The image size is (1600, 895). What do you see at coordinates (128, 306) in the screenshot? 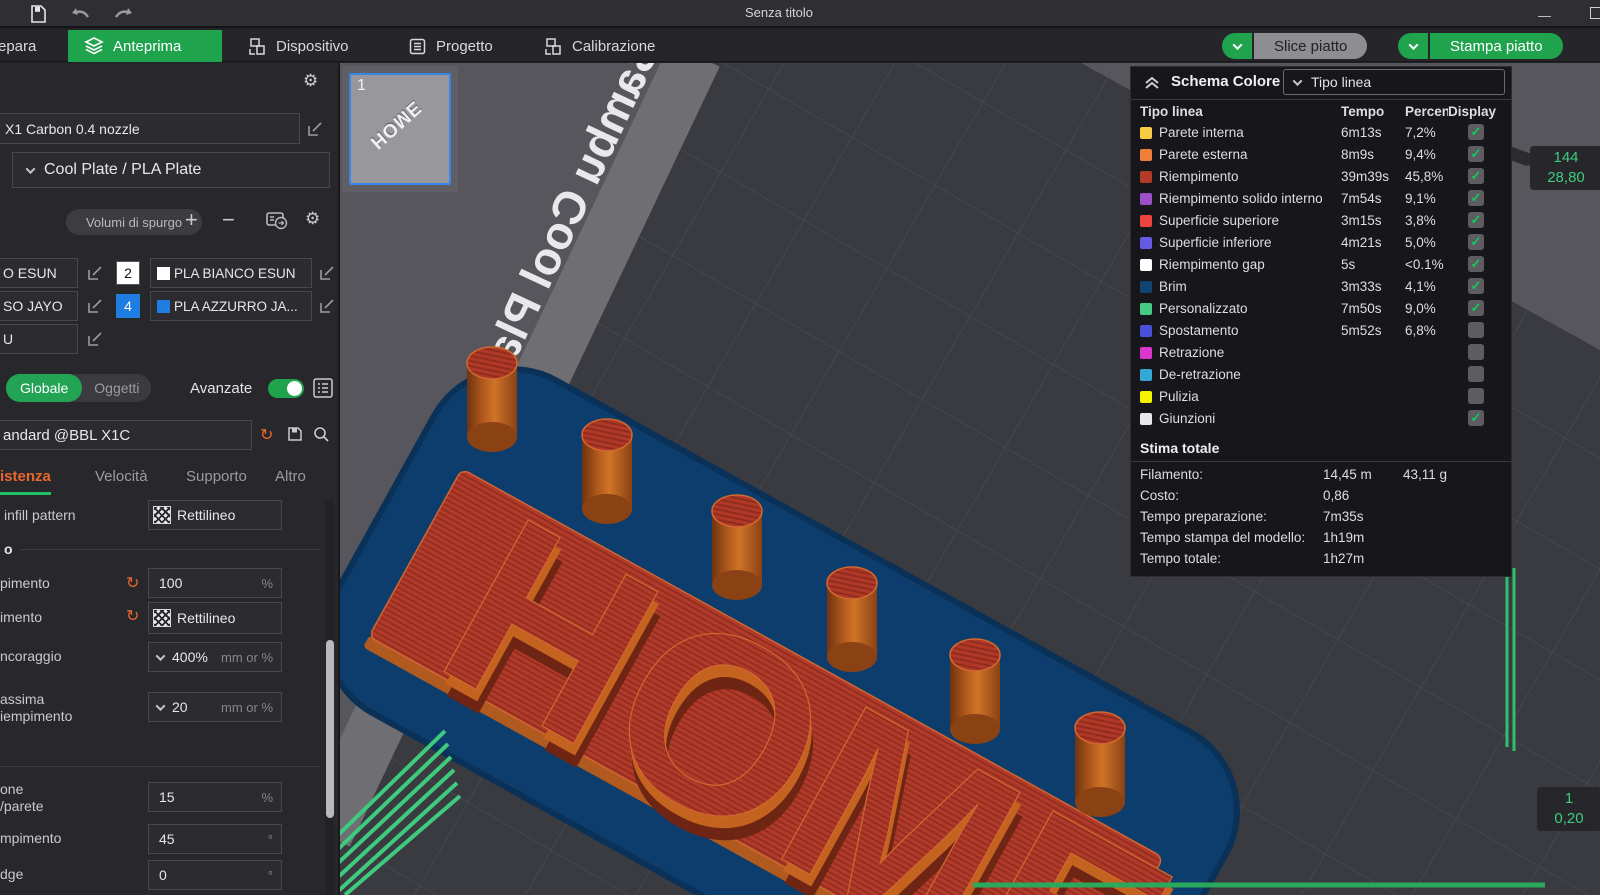
I see `filament-index-2: 4` at bounding box center [128, 306].